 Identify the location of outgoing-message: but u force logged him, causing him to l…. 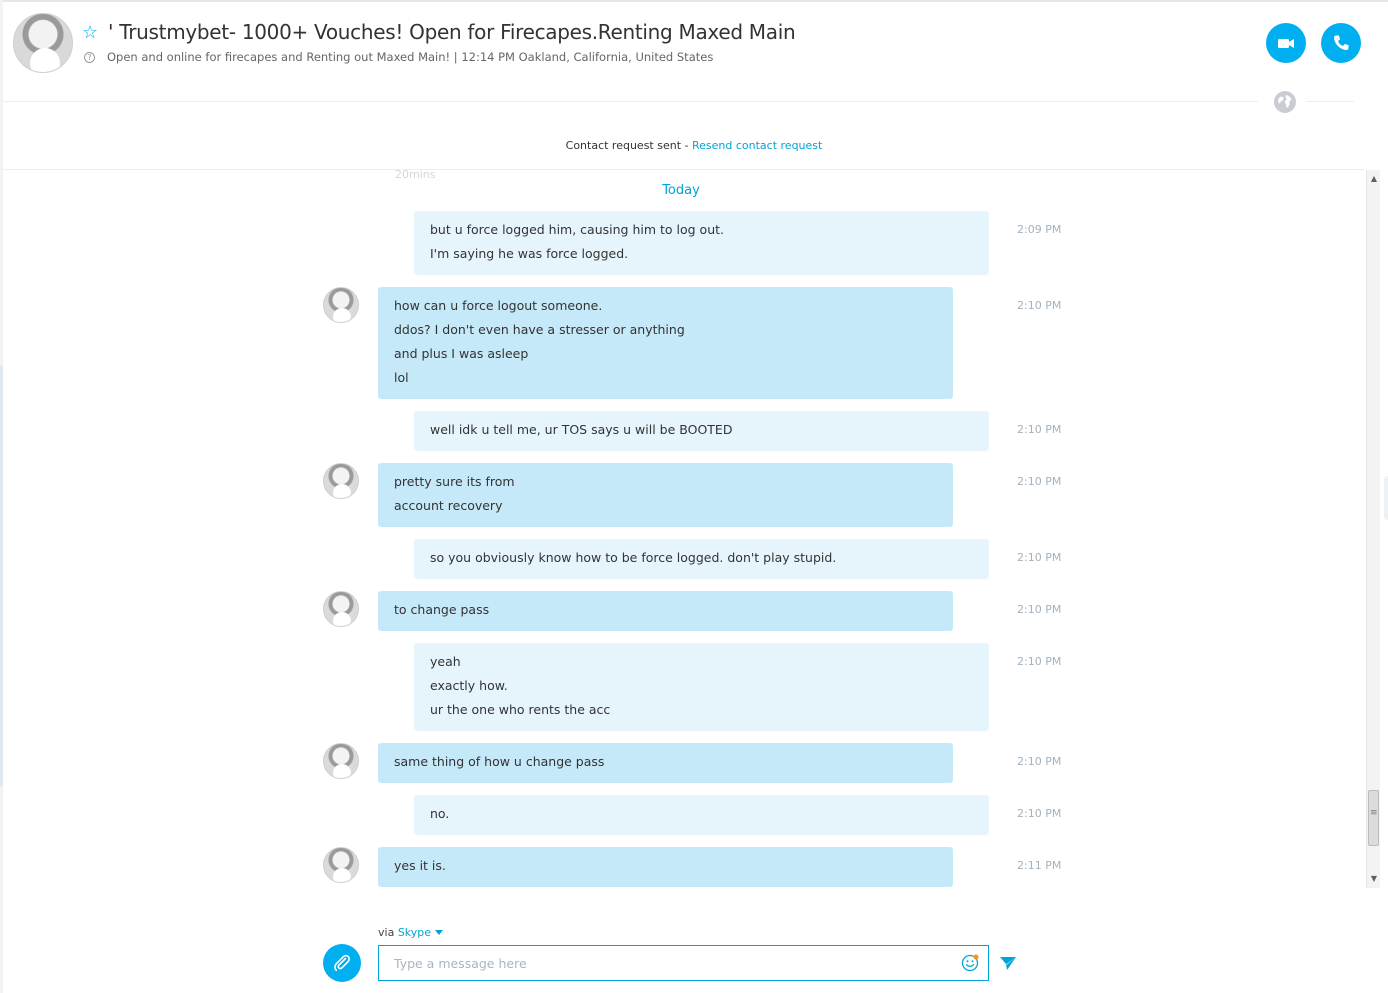
(701, 243).